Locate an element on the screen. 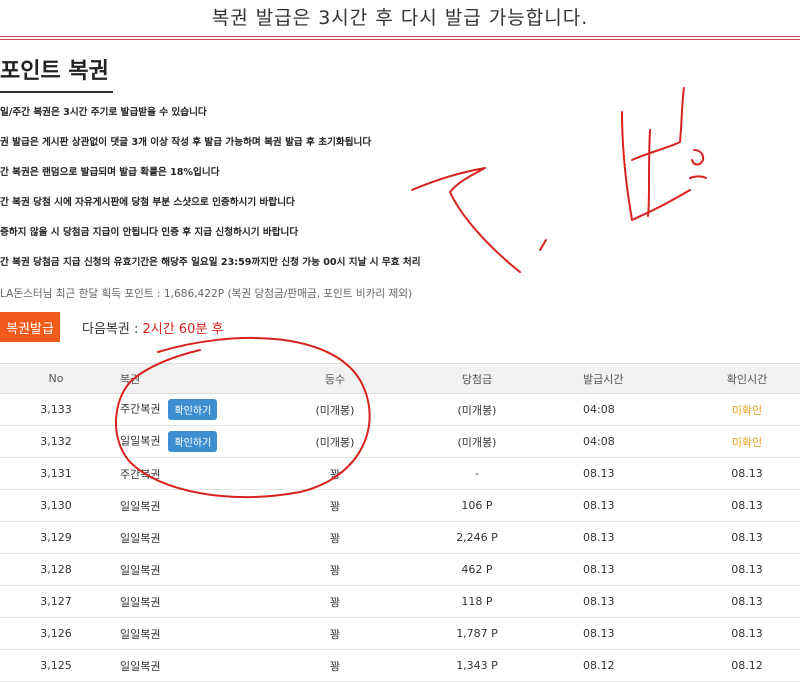 The image size is (800, 682). header-prize: 당첨금 is located at coordinates (477, 378).